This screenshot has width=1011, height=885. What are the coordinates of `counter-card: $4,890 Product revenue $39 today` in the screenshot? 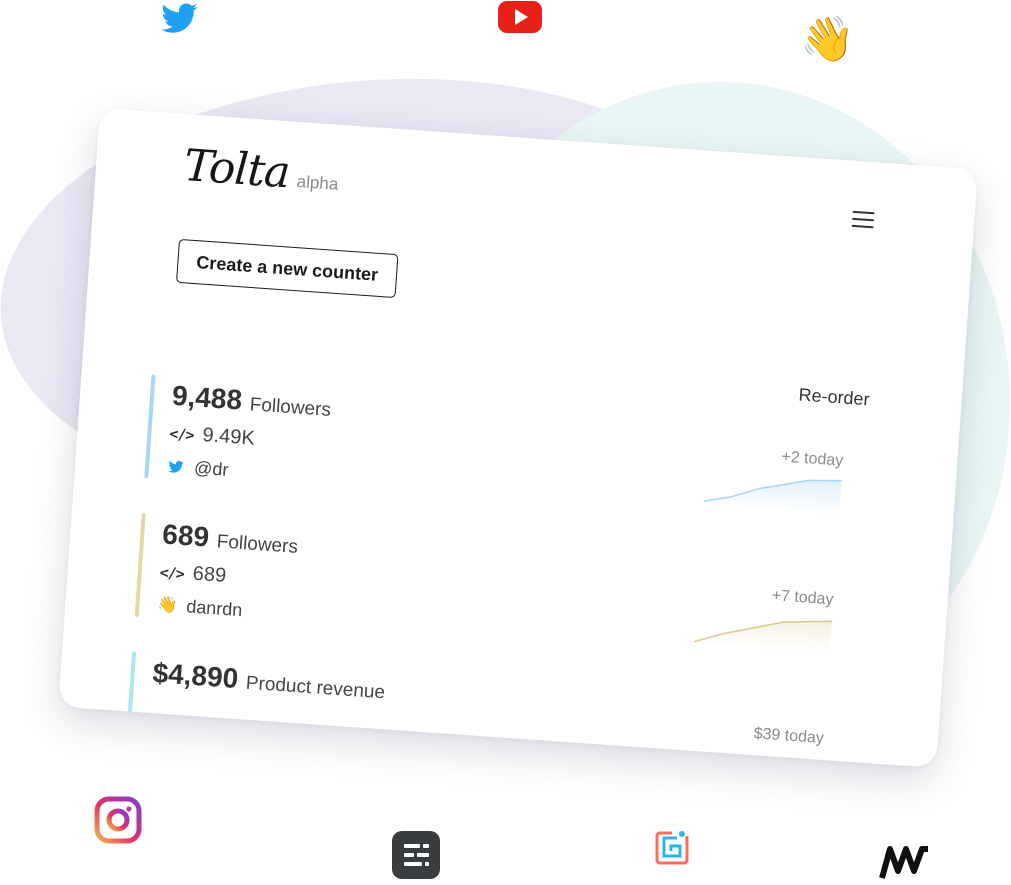 It's located at (487, 709).